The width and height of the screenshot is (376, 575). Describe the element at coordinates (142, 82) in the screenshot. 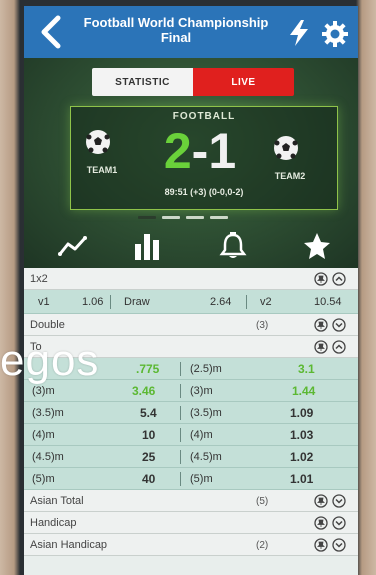

I see `tab-statistic: STATISTIC` at that location.